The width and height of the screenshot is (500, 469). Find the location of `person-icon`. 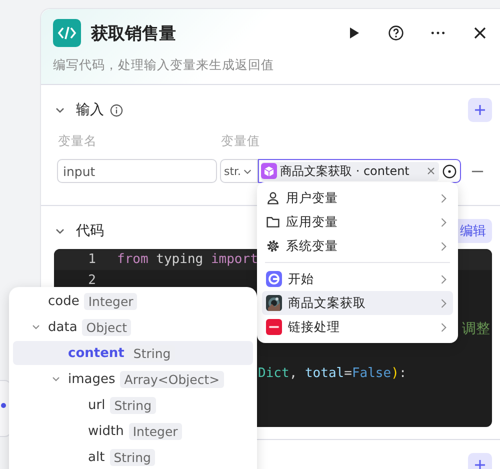

person-icon is located at coordinates (273, 198).